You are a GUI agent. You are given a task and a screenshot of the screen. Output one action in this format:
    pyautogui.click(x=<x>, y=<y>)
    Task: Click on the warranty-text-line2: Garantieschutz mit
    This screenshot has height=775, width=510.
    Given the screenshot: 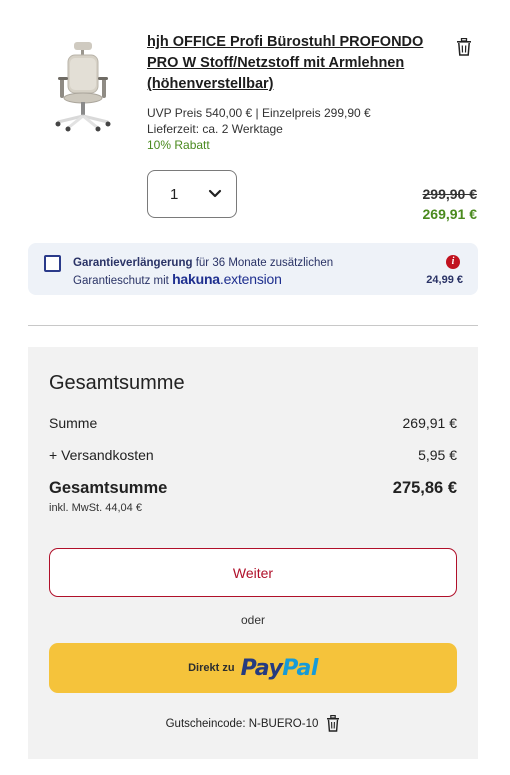 What is the action you would take?
    pyautogui.click(x=123, y=281)
    